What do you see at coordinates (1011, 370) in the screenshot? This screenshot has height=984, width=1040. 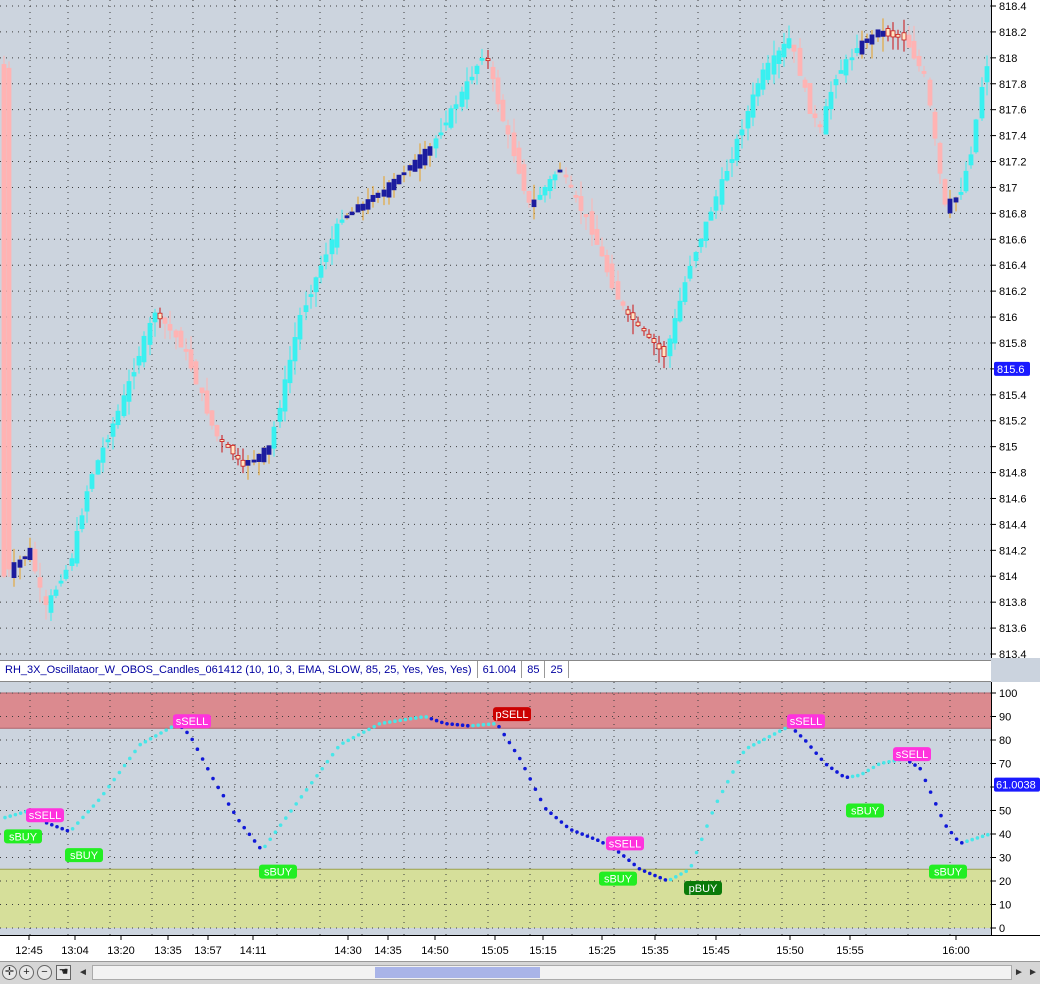 I see `current-price-label: 815.6` at bounding box center [1011, 370].